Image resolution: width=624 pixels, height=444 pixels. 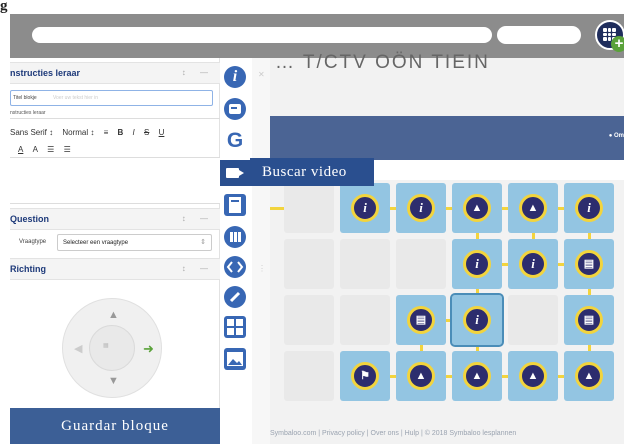 What do you see at coordinates (50, 149) in the screenshot?
I see `ordered-list-icon: ☰` at bounding box center [50, 149].